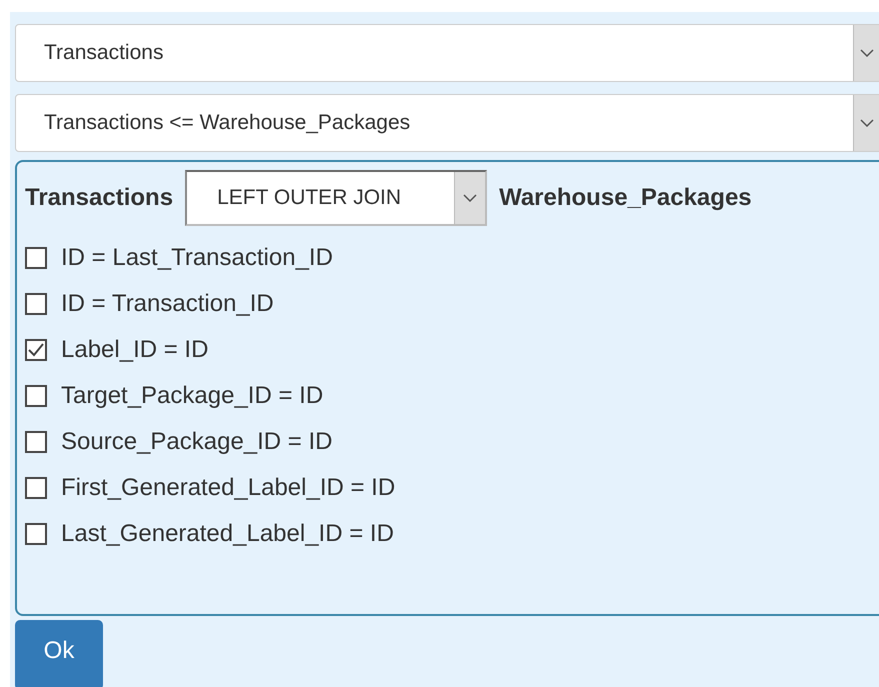 The width and height of the screenshot is (879, 687). Describe the element at coordinates (227, 534) in the screenshot. I see `condition-label: Last_Generated_Label_ID = ID` at that location.